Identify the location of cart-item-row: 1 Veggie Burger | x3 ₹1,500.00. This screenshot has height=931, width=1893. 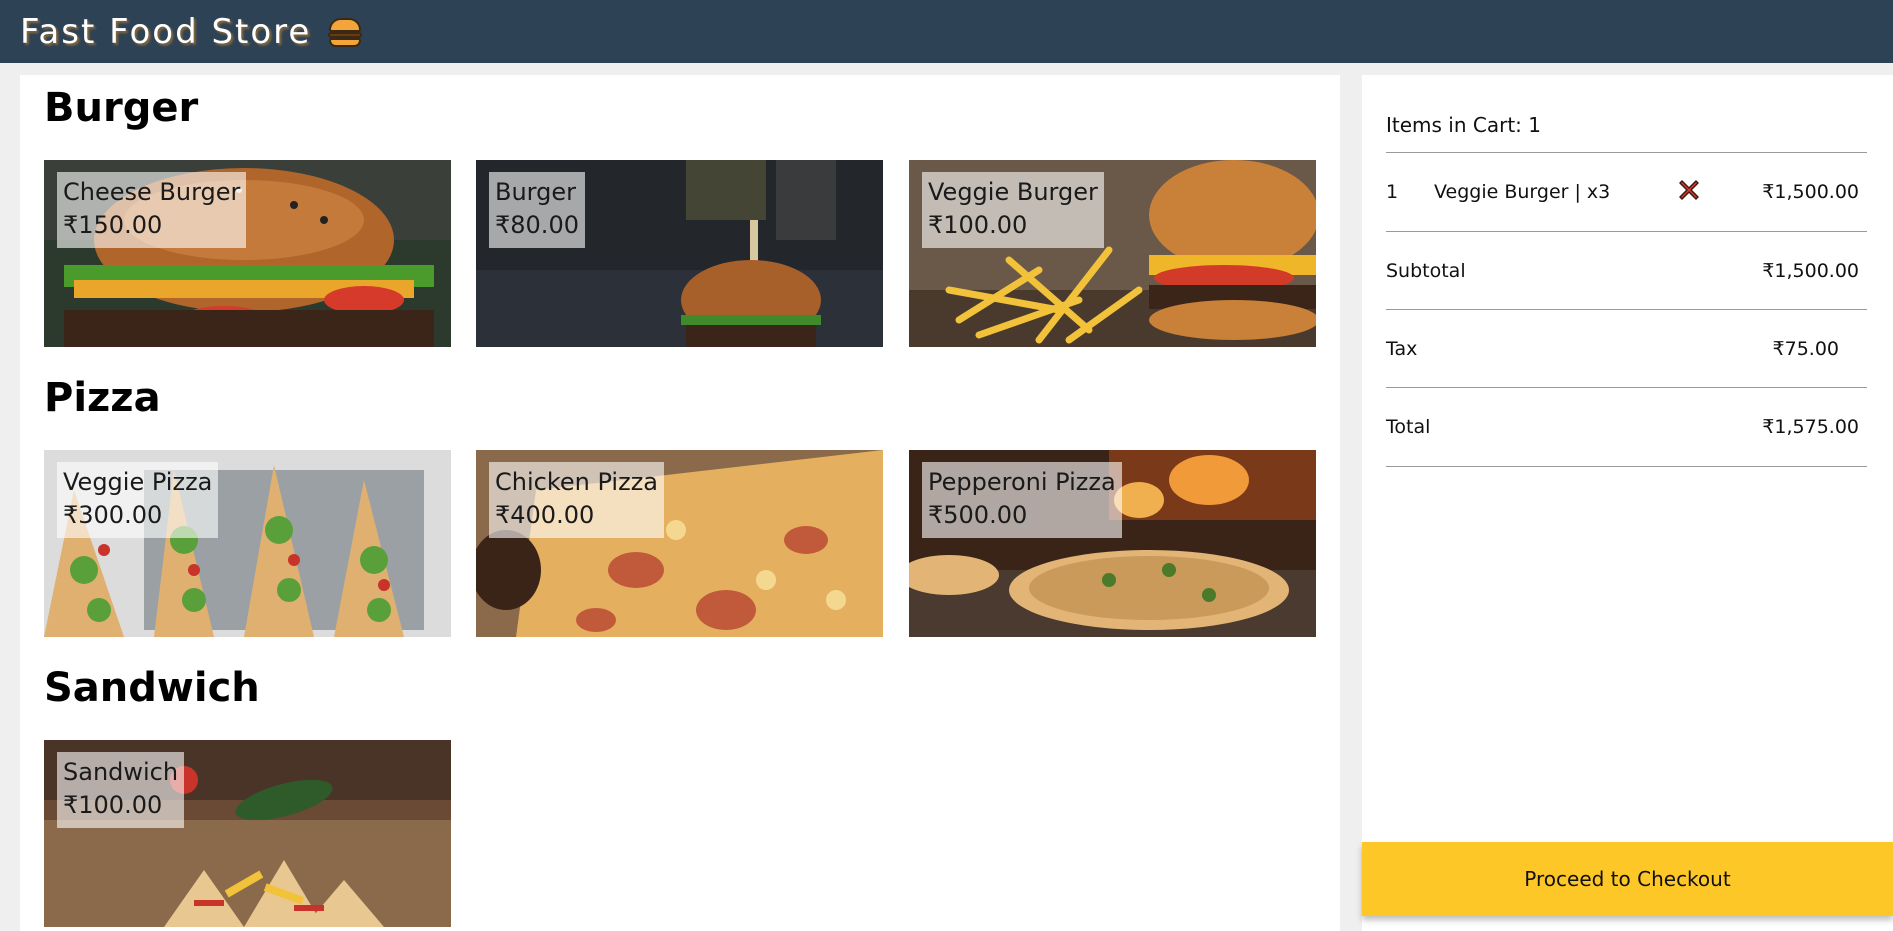
(1626, 191).